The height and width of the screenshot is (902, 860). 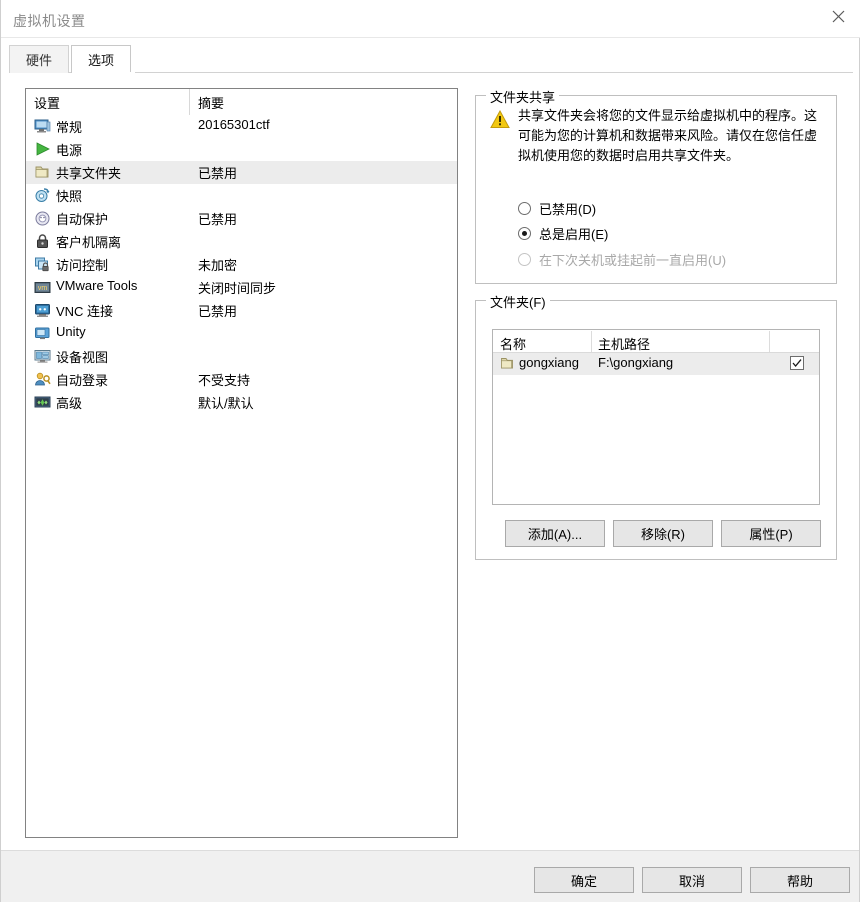 I want to click on power-play-icon, so click(x=42, y=149).